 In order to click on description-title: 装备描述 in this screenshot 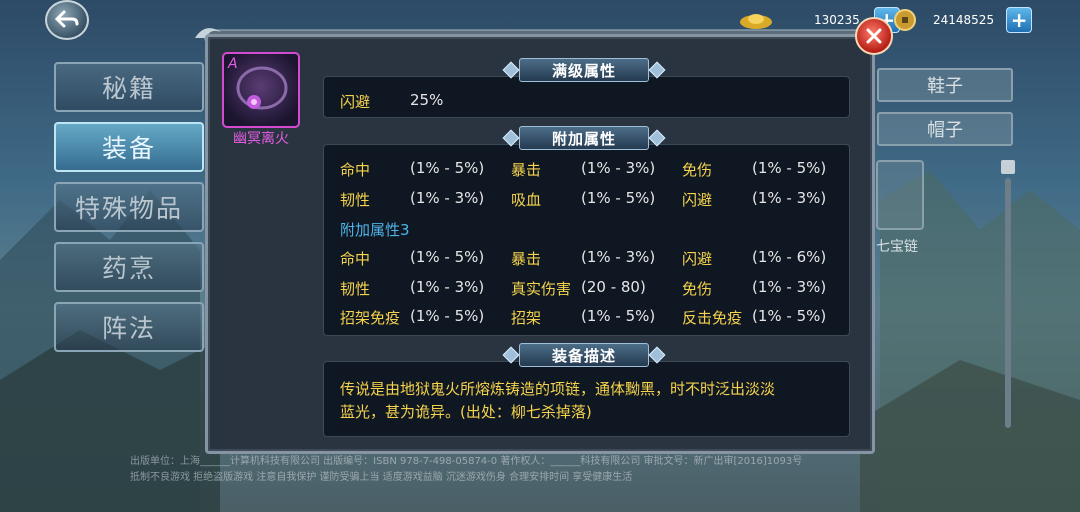, I will do `click(584, 355)`.